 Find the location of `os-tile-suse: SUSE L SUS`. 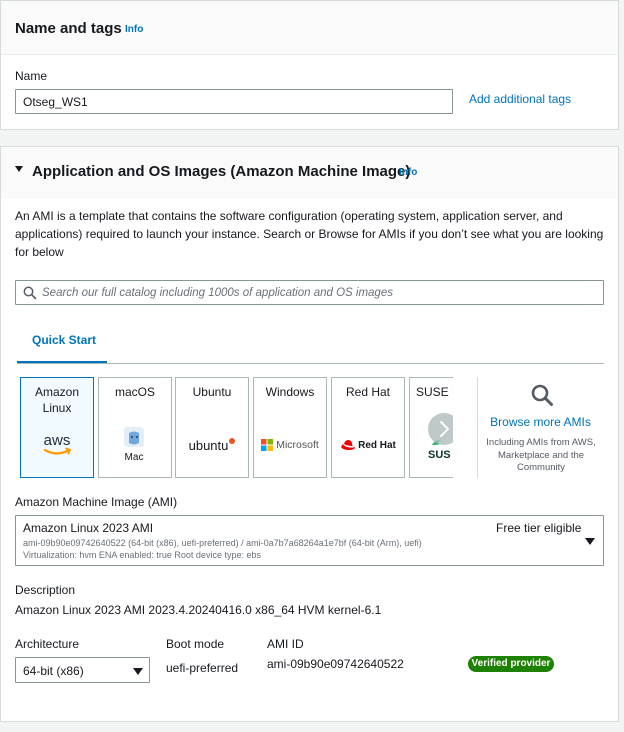

os-tile-suse: SUSE L SUS is located at coordinates (431, 427).